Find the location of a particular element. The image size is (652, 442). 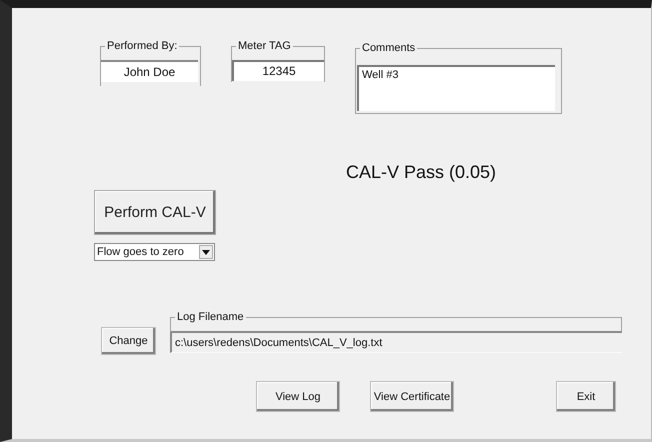

field-label: Log Filename is located at coordinates (210, 317).